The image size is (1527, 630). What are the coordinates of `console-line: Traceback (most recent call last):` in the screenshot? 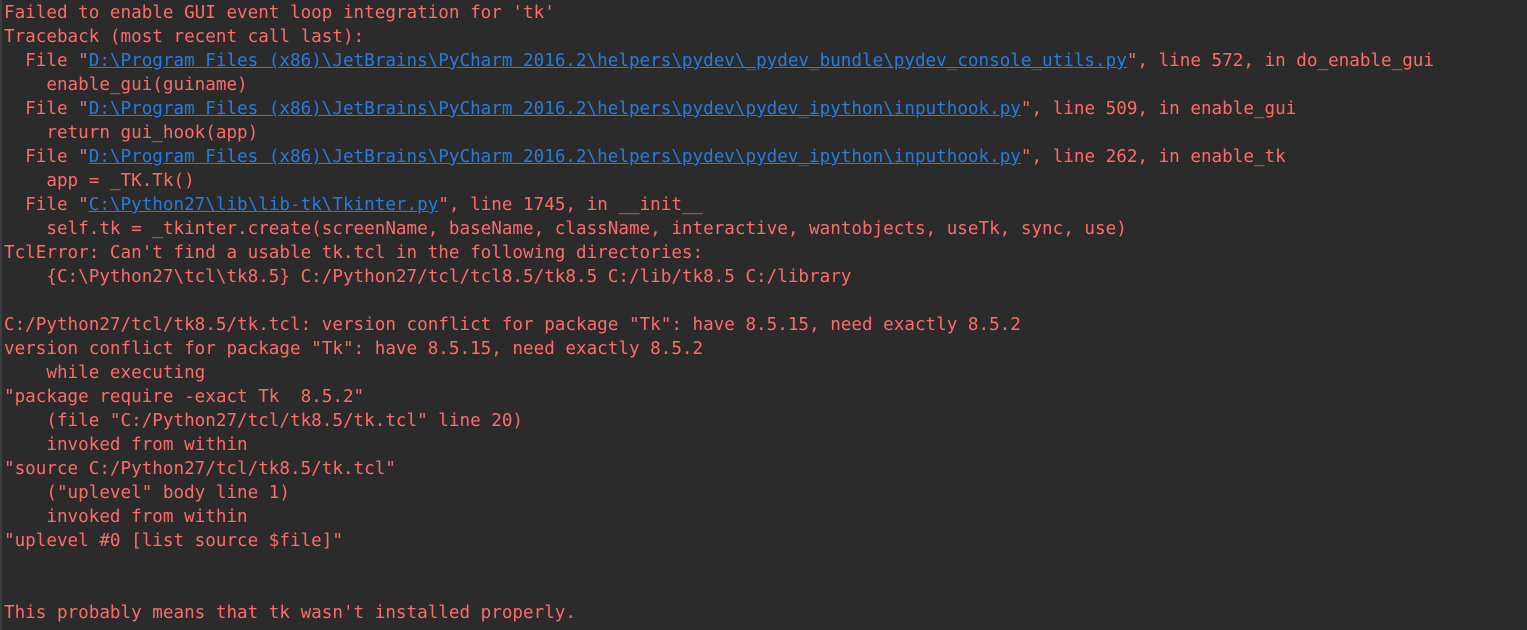 It's located at (765, 37).